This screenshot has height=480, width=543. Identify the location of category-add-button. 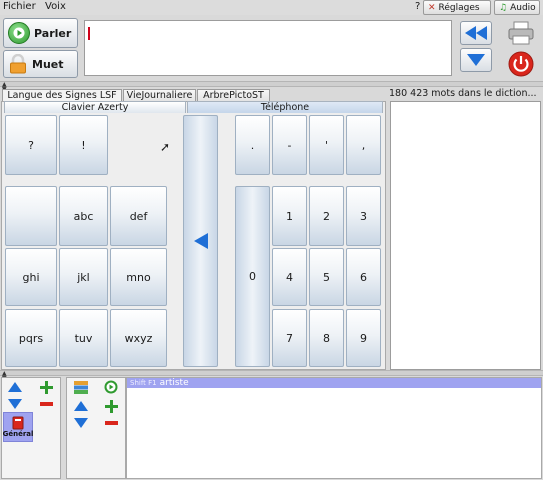
(46, 387).